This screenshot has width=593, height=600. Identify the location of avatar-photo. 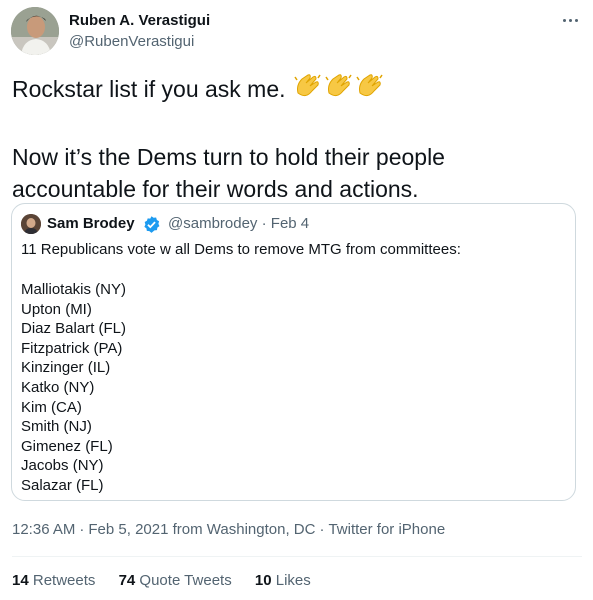
(35, 31).